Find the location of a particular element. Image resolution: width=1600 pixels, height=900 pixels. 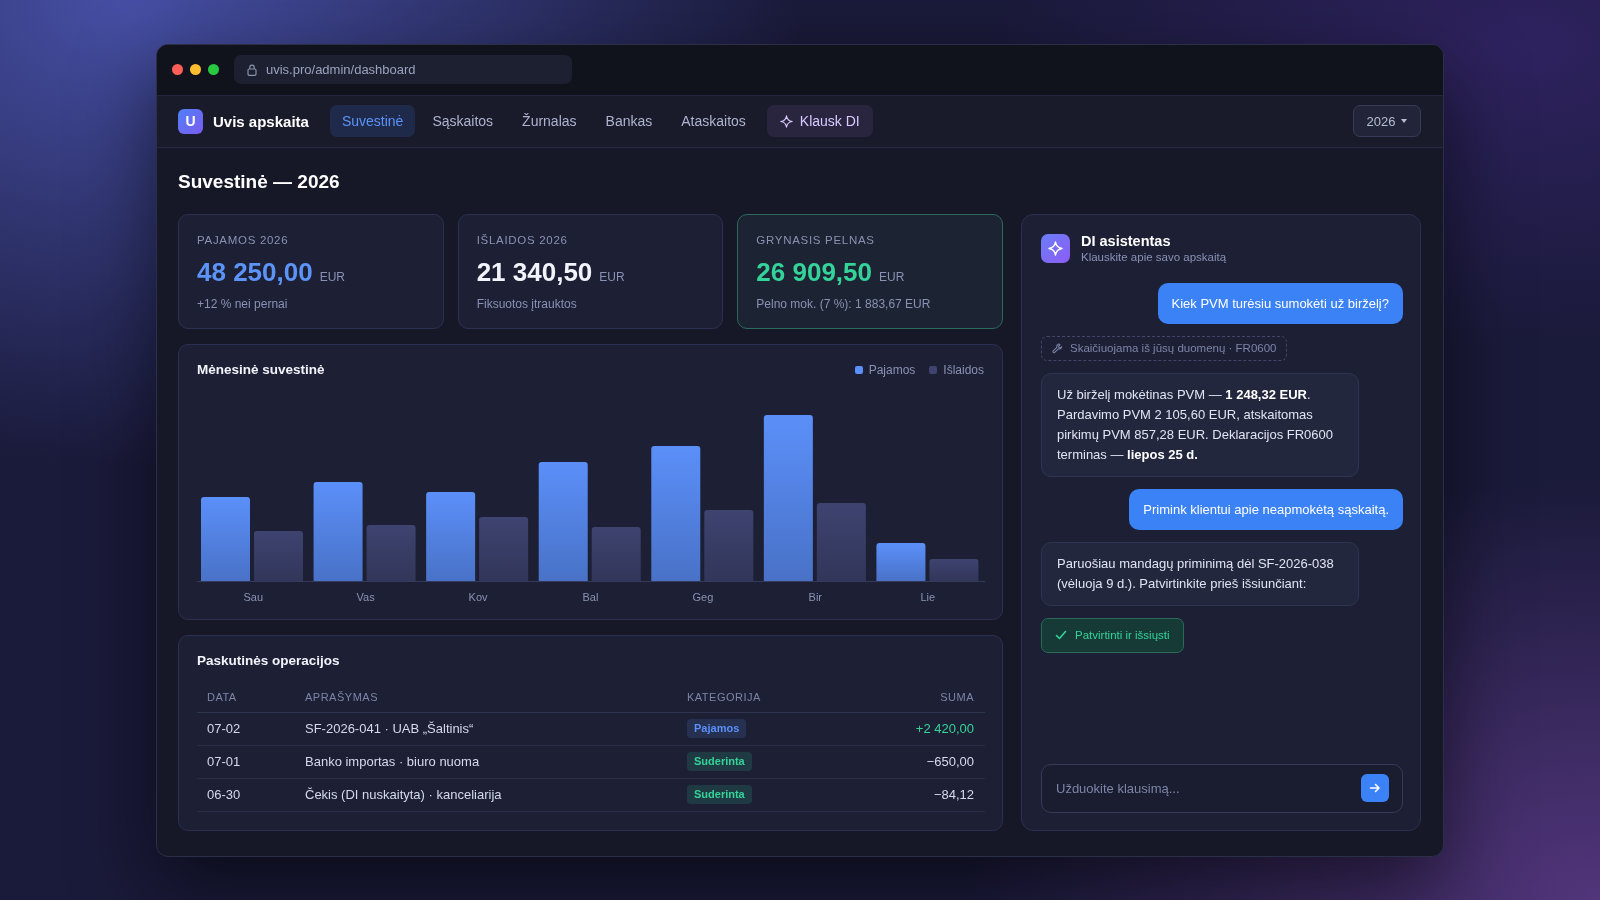

column-header: SUMA is located at coordinates (925, 696).